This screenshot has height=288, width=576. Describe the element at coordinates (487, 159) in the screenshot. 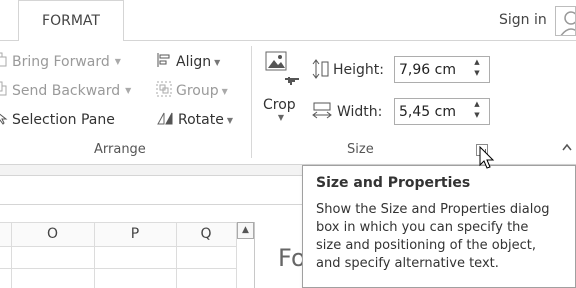

I see `mouse-pointer-icon` at that location.